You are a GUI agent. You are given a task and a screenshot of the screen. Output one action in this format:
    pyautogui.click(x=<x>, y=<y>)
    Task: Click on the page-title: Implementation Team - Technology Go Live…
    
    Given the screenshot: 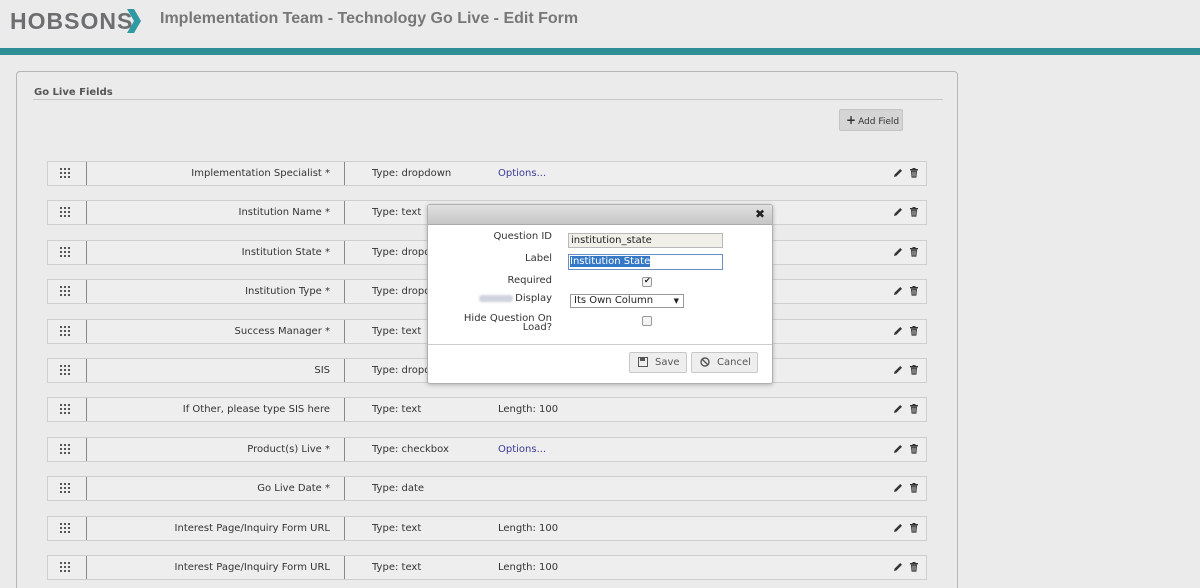 What is the action you would take?
    pyautogui.click(x=369, y=18)
    